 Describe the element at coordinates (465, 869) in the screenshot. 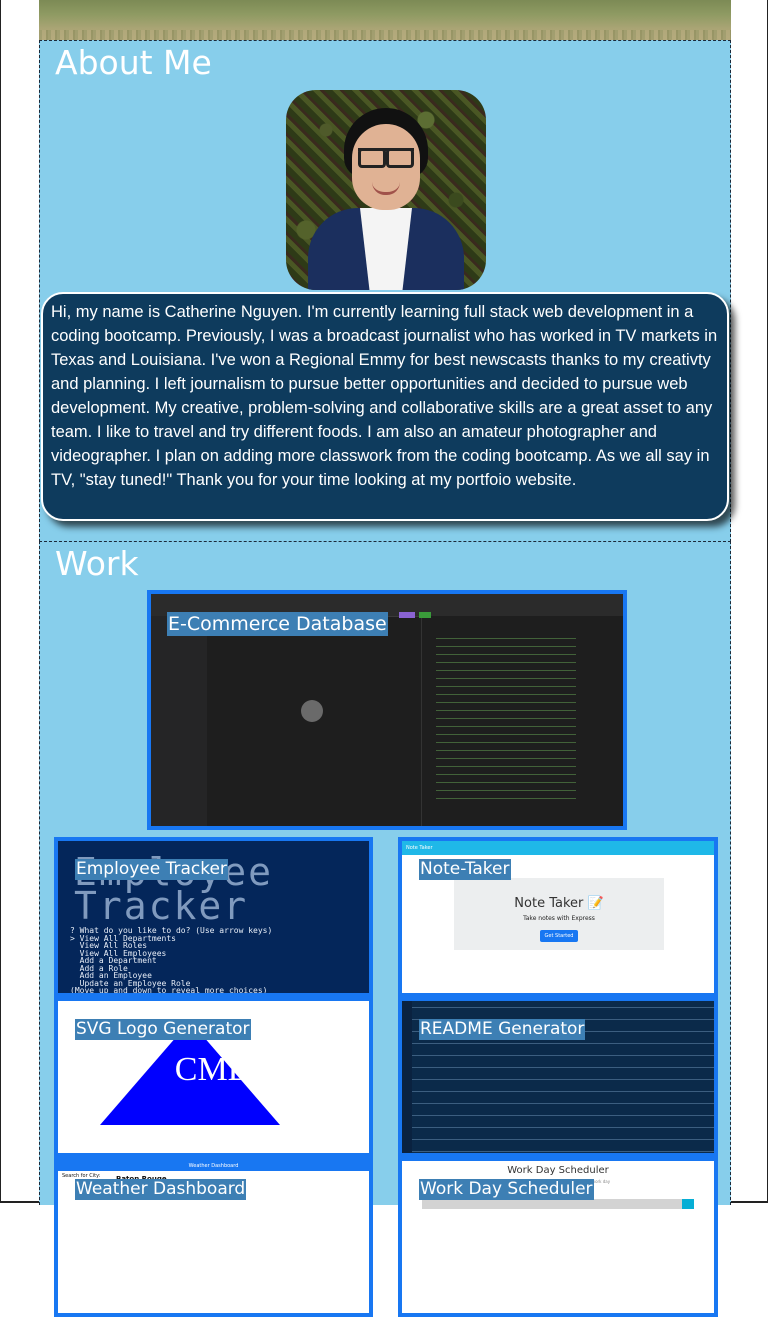

I see `project-label: Note-Taker` at that location.